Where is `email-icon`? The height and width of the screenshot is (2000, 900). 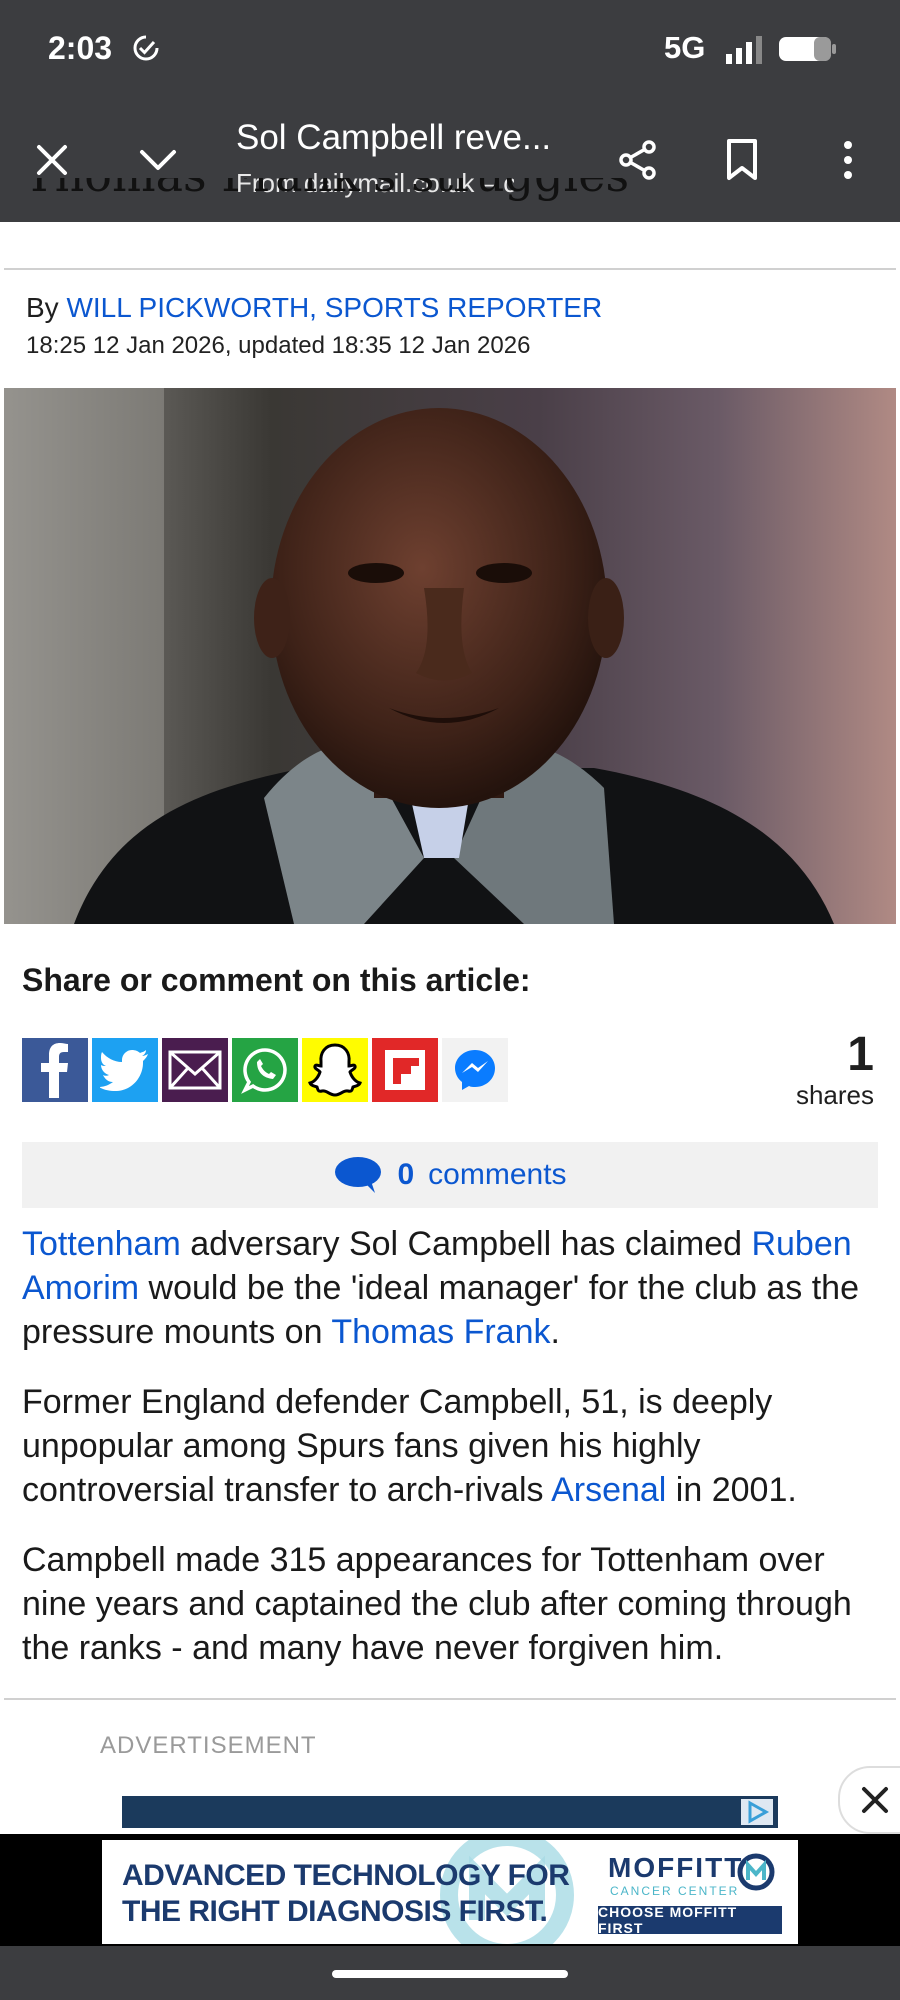
email-icon is located at coordinates (195, 1070).